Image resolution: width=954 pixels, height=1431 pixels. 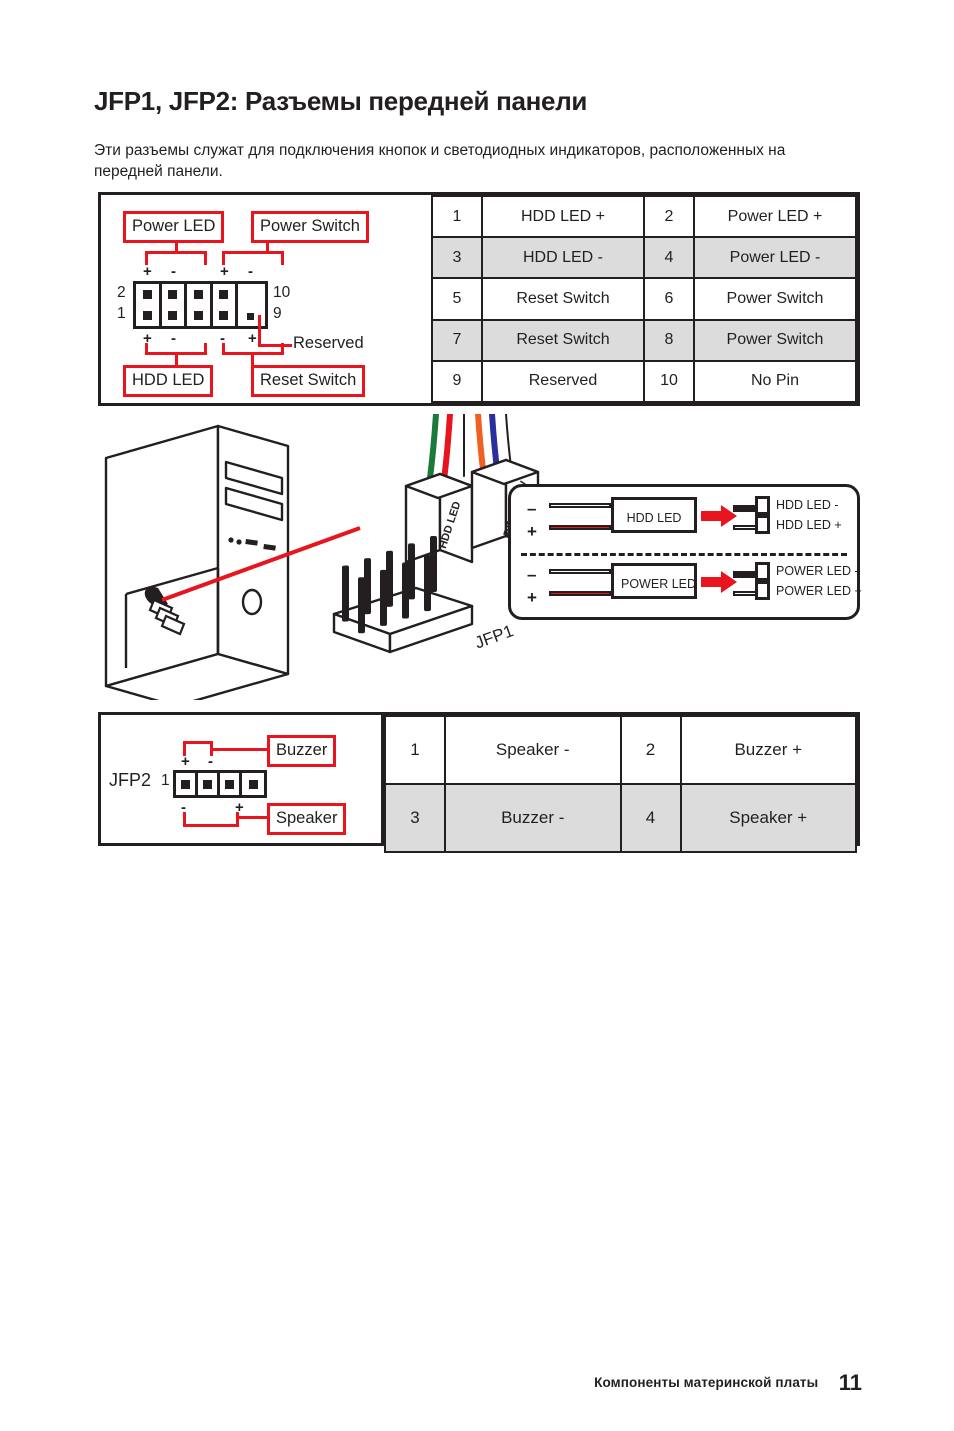 I want to click on pin-4-dot, so click(x=173, y=294).